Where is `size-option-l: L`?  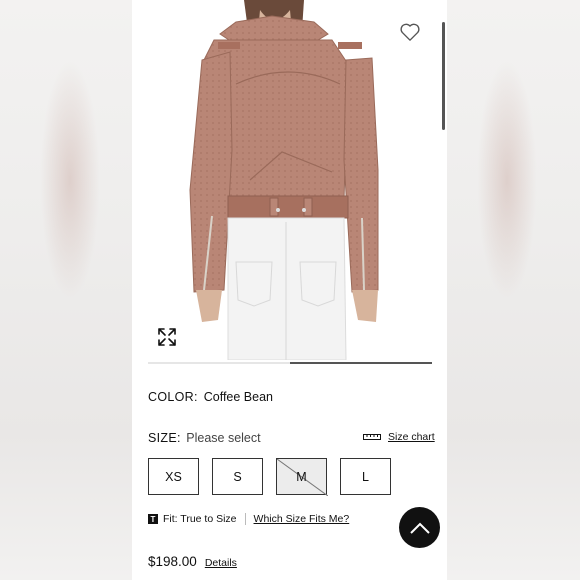 size-option-l: L is located at coordinates (365, 476).